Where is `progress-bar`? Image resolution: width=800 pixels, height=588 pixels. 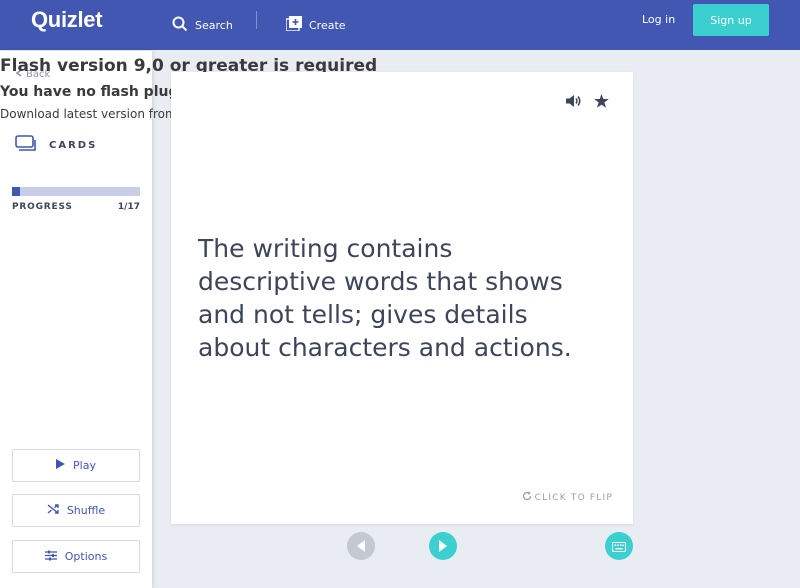 progress-bar is located at coordinates (76, 191).